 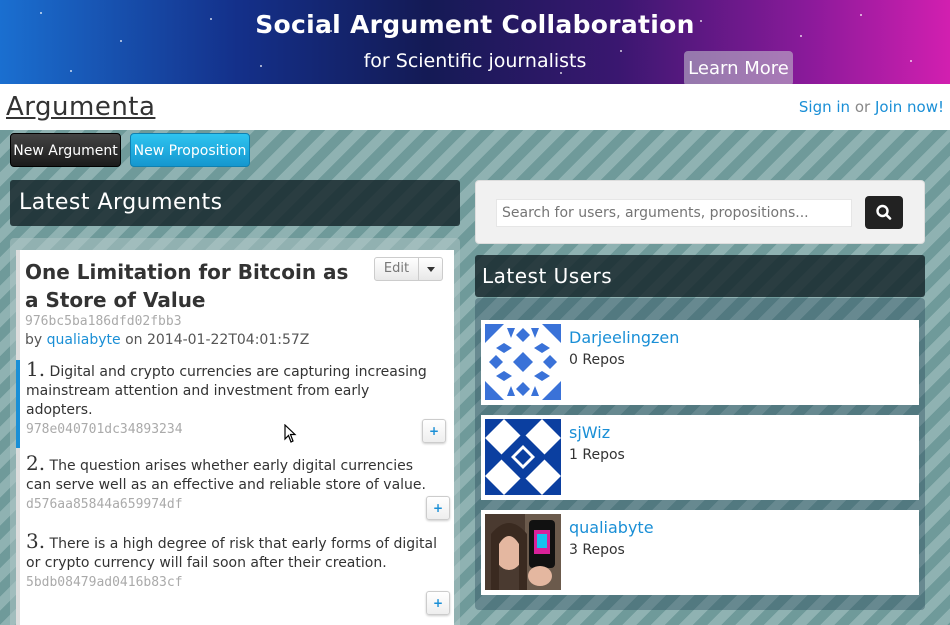 What do you see at coordinates (104, 504) in the screenshot?
I see `proposition-hash: d576aa85844a659974df` at bounding box center [104, 504].